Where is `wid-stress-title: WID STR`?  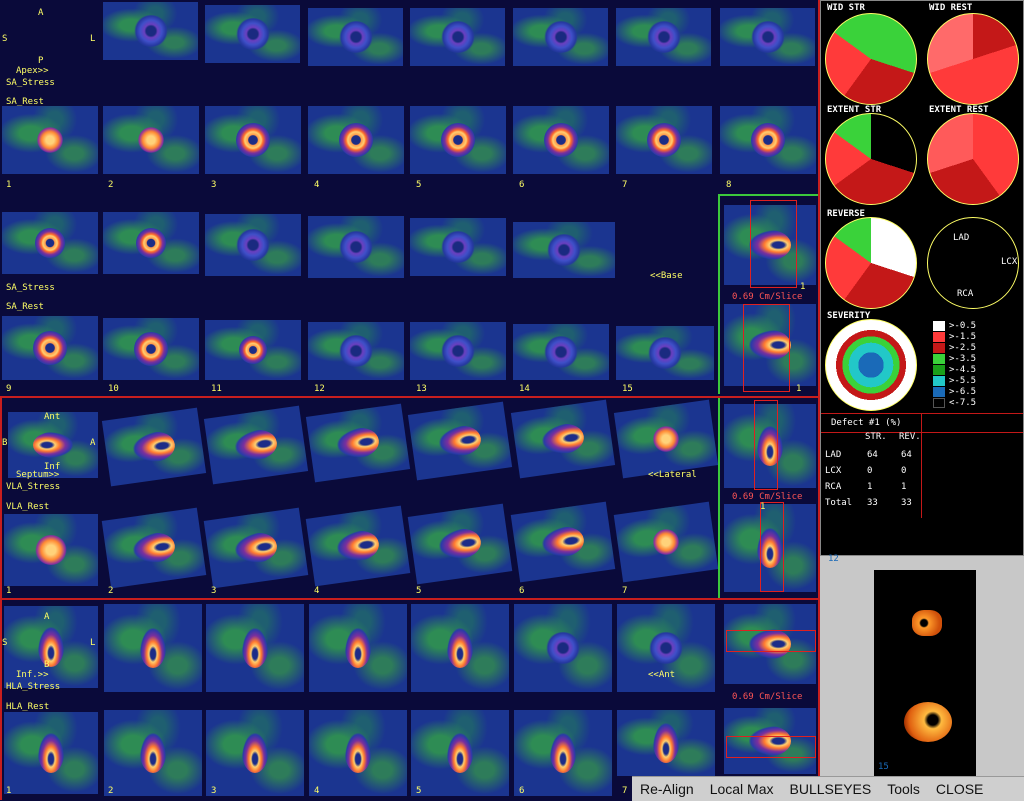 wid-stress-title: WID STR is located at coordinates (846, 8).